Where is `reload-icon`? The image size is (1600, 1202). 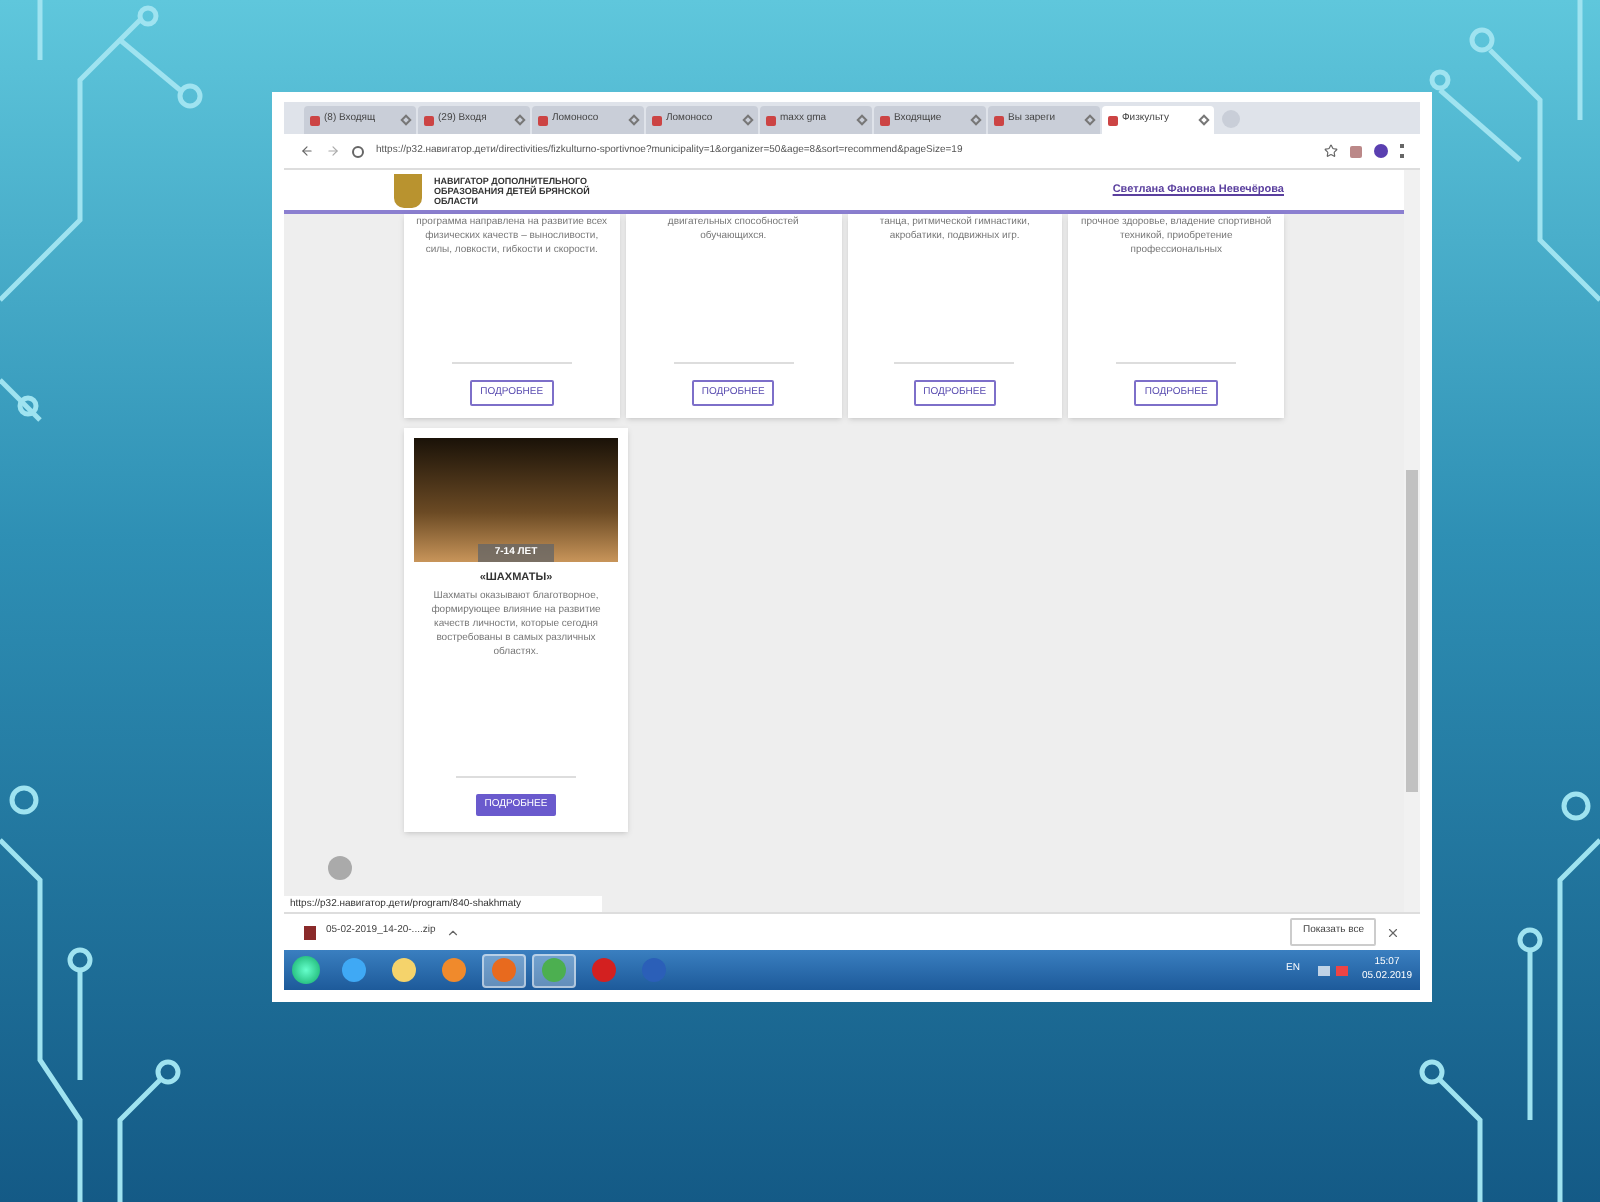
reload-icon is located at coordinates (358, 151).